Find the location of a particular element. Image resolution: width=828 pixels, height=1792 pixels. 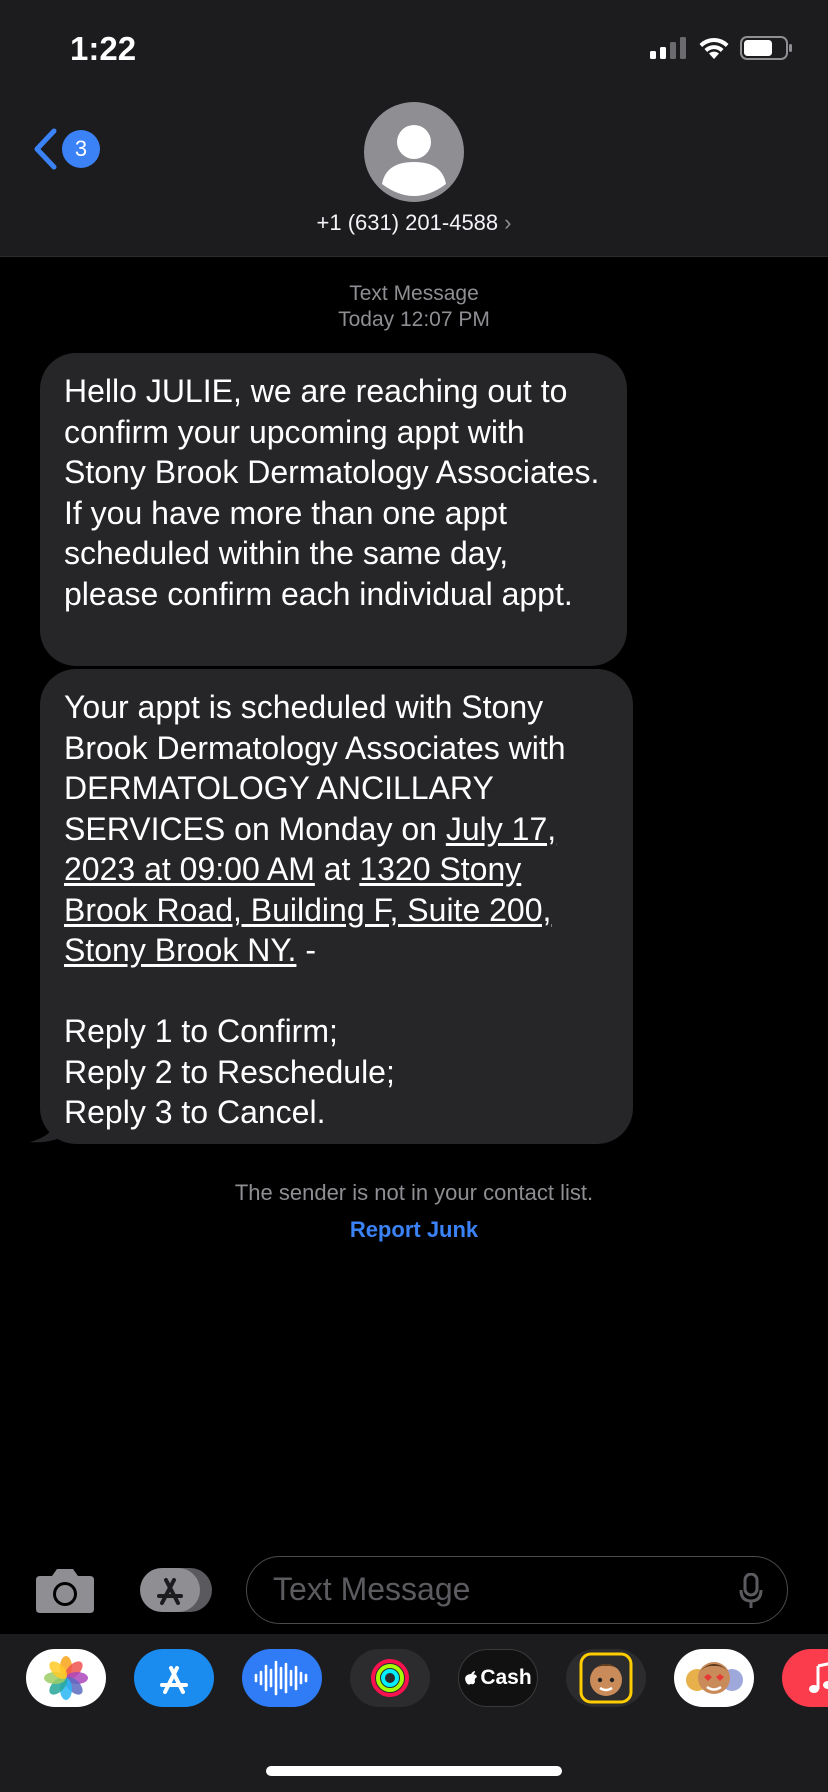

photos-app is located at coordinates (66, 1678).